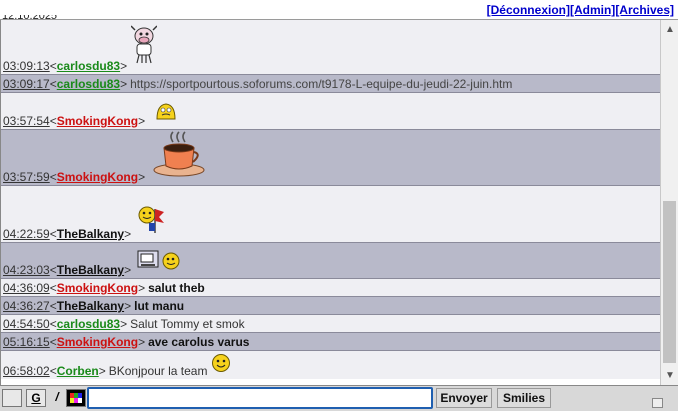 The width and height of the screenshot is (678, 411). I want to click on message-row: 03:57:59 < SmokingKong >, so click(330, 158).